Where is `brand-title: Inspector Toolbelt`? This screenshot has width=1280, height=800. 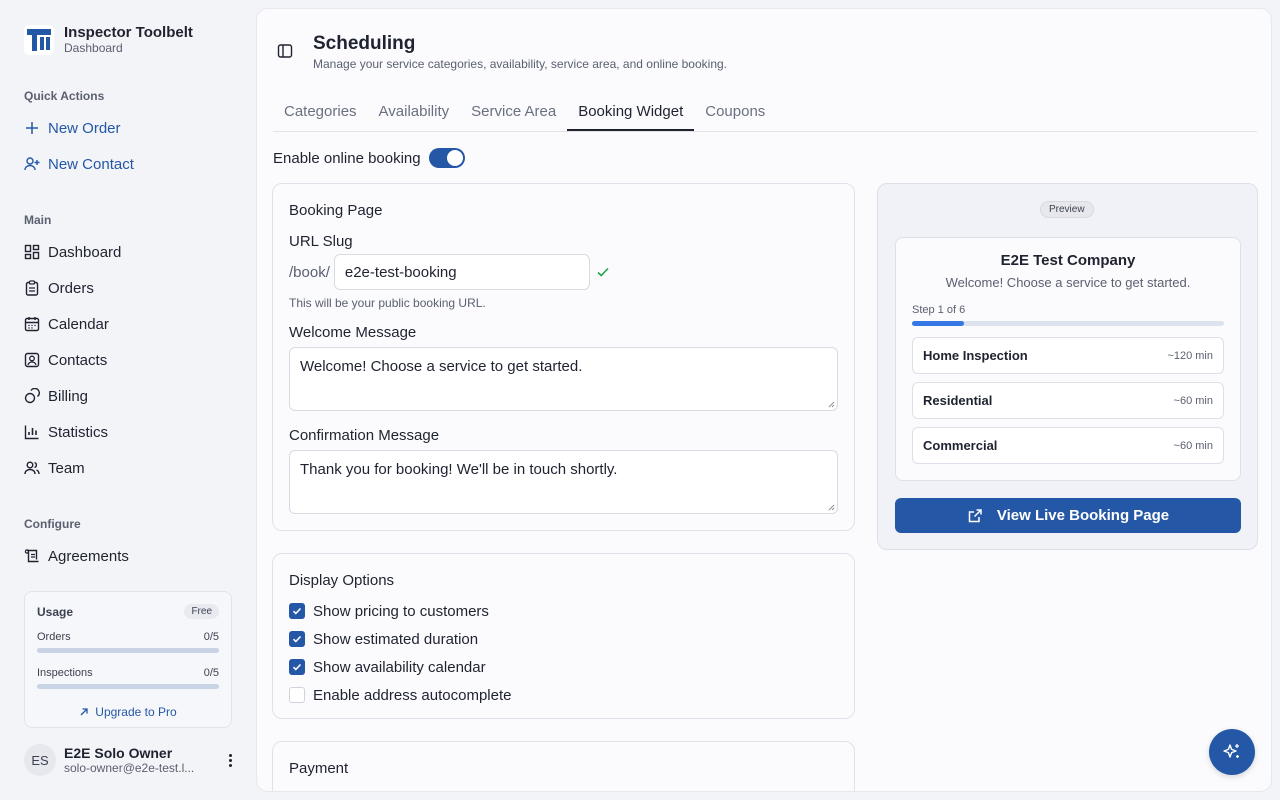 brand-title: Inspector Toolbelt is located at coordinates (128, 32).